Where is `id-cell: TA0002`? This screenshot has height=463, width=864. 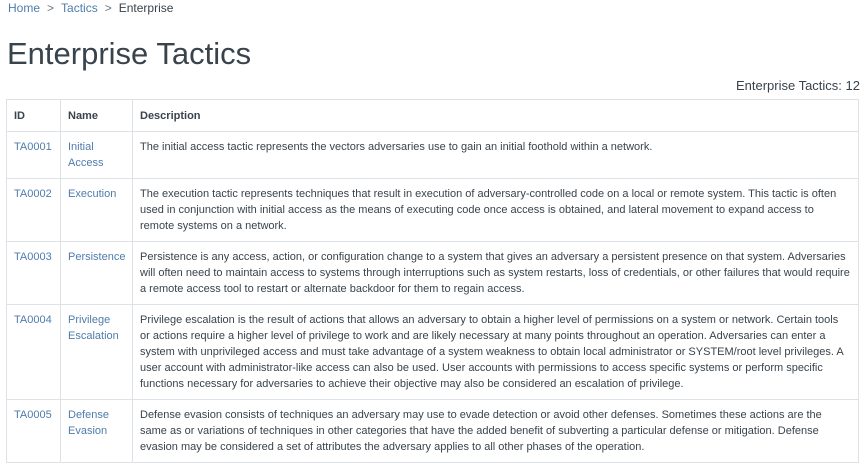
id-cell: TA0002 is located at coordinates (33, 210).